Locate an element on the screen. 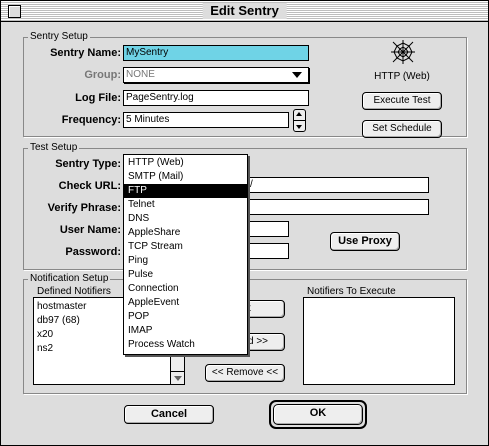 This screenshot has height=446, width=489. sentry-setup-label: Sentry Setup is located at coordinates (59, 37).